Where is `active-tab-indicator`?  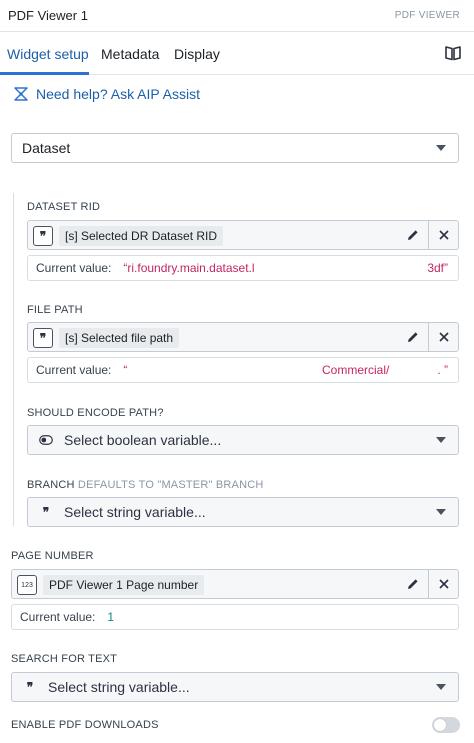 active-tab-indicator is located at coordinates (44, 73).